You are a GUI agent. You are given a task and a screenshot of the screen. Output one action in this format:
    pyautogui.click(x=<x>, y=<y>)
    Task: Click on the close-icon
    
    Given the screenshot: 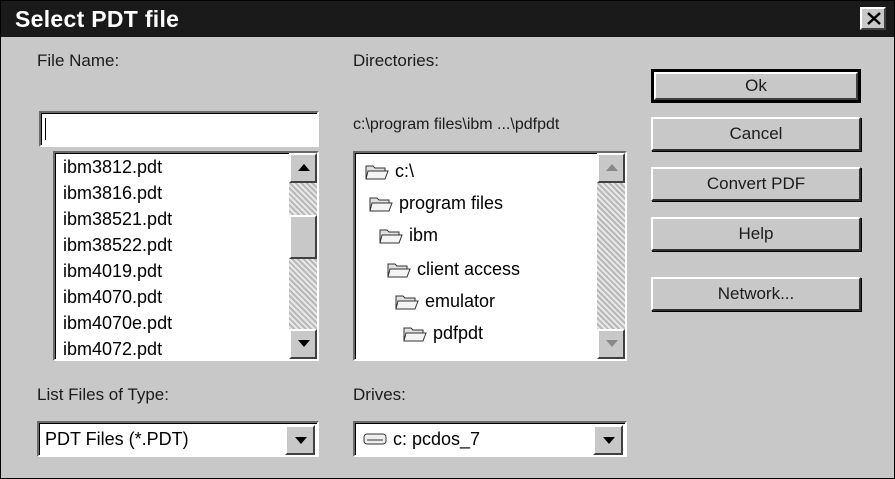 What is the action you would take?
    pyautogui.click(x=874, y=18)
    